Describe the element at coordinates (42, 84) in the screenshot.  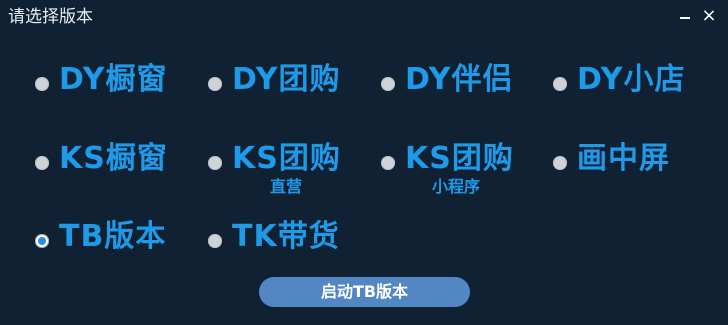
I see `radio-dy-showcase` at that location.